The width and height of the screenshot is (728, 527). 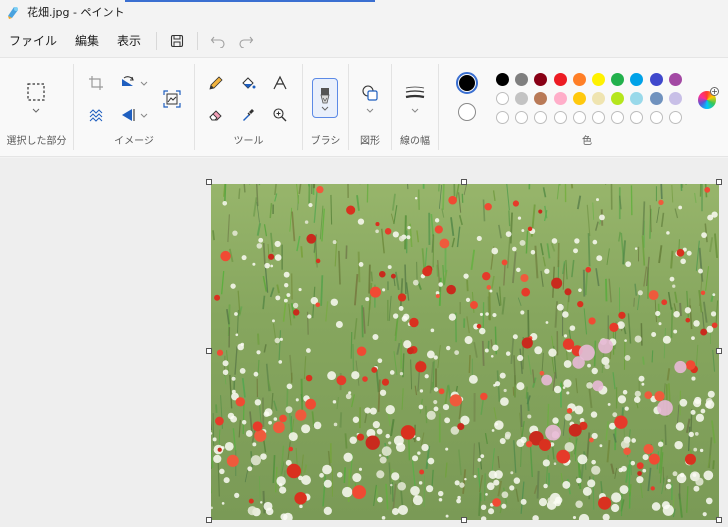 I want to click on save-icon, so click(x=177, y=41).